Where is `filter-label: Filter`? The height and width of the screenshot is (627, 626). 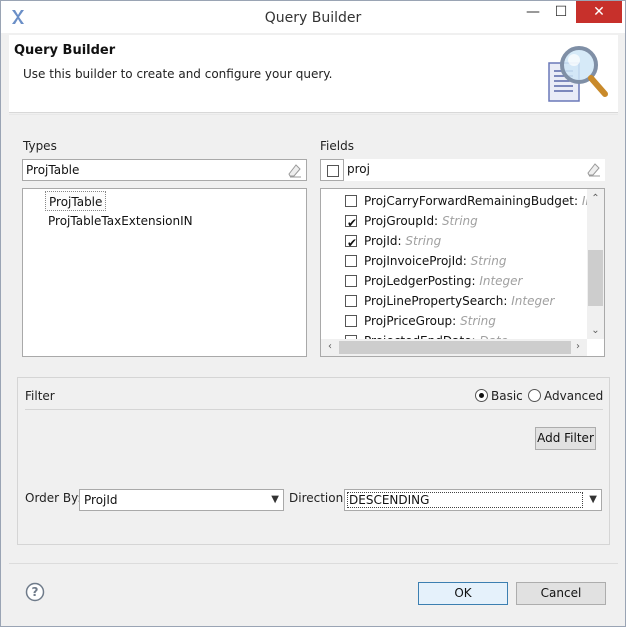 filter-label: Filter is located at coordinates (40, 396).